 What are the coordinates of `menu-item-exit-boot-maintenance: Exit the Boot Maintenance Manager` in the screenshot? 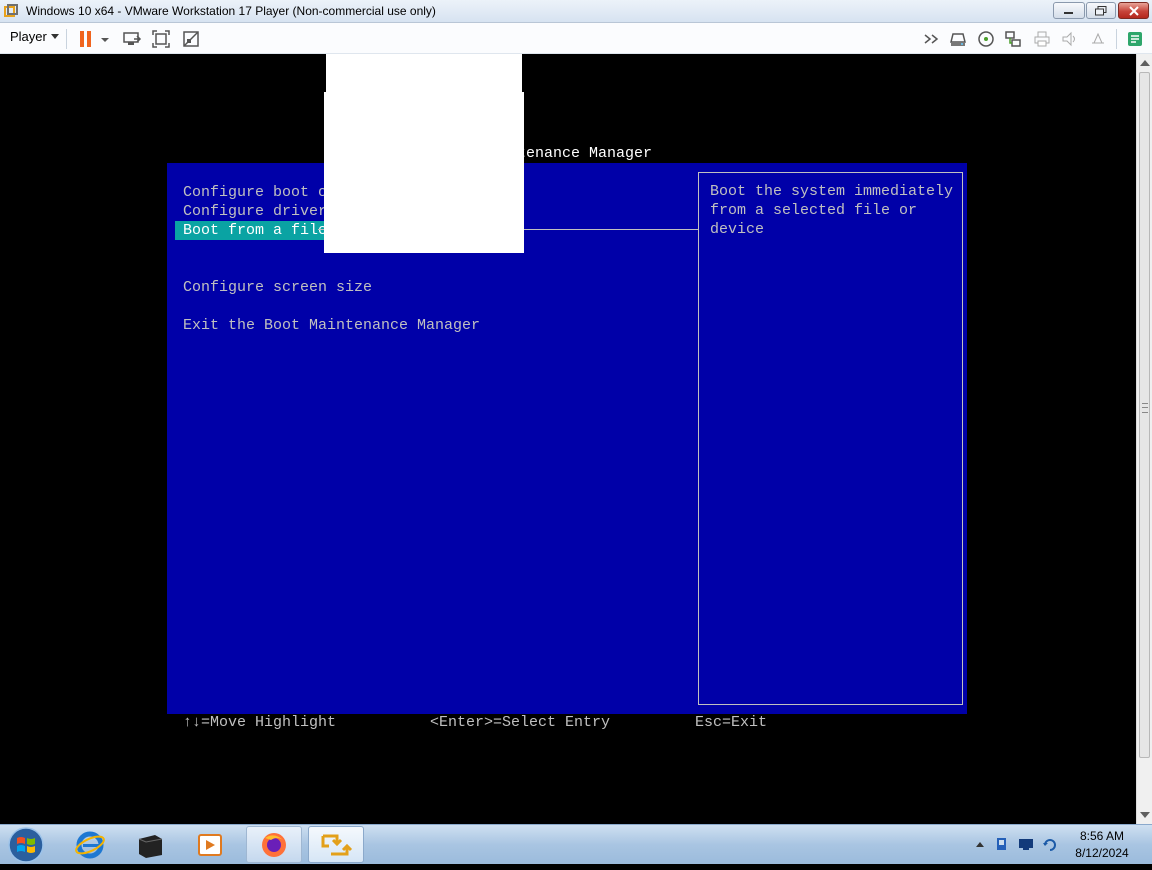 It's located at (331, 325).